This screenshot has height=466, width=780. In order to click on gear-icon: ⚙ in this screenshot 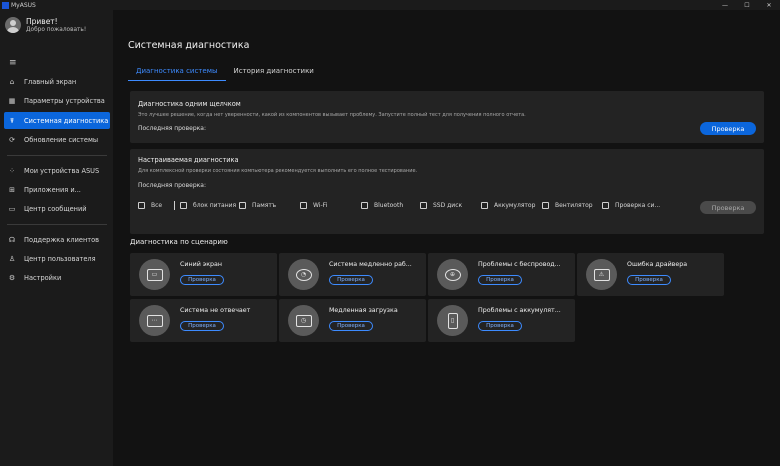, I will do `click(12, 277)`.